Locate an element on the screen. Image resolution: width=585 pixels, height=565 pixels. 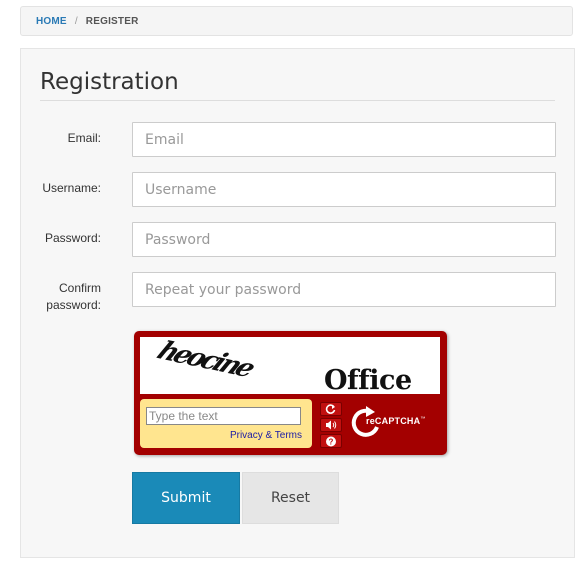
captcha-image: heocine Office is located at coordinates (290, 366).